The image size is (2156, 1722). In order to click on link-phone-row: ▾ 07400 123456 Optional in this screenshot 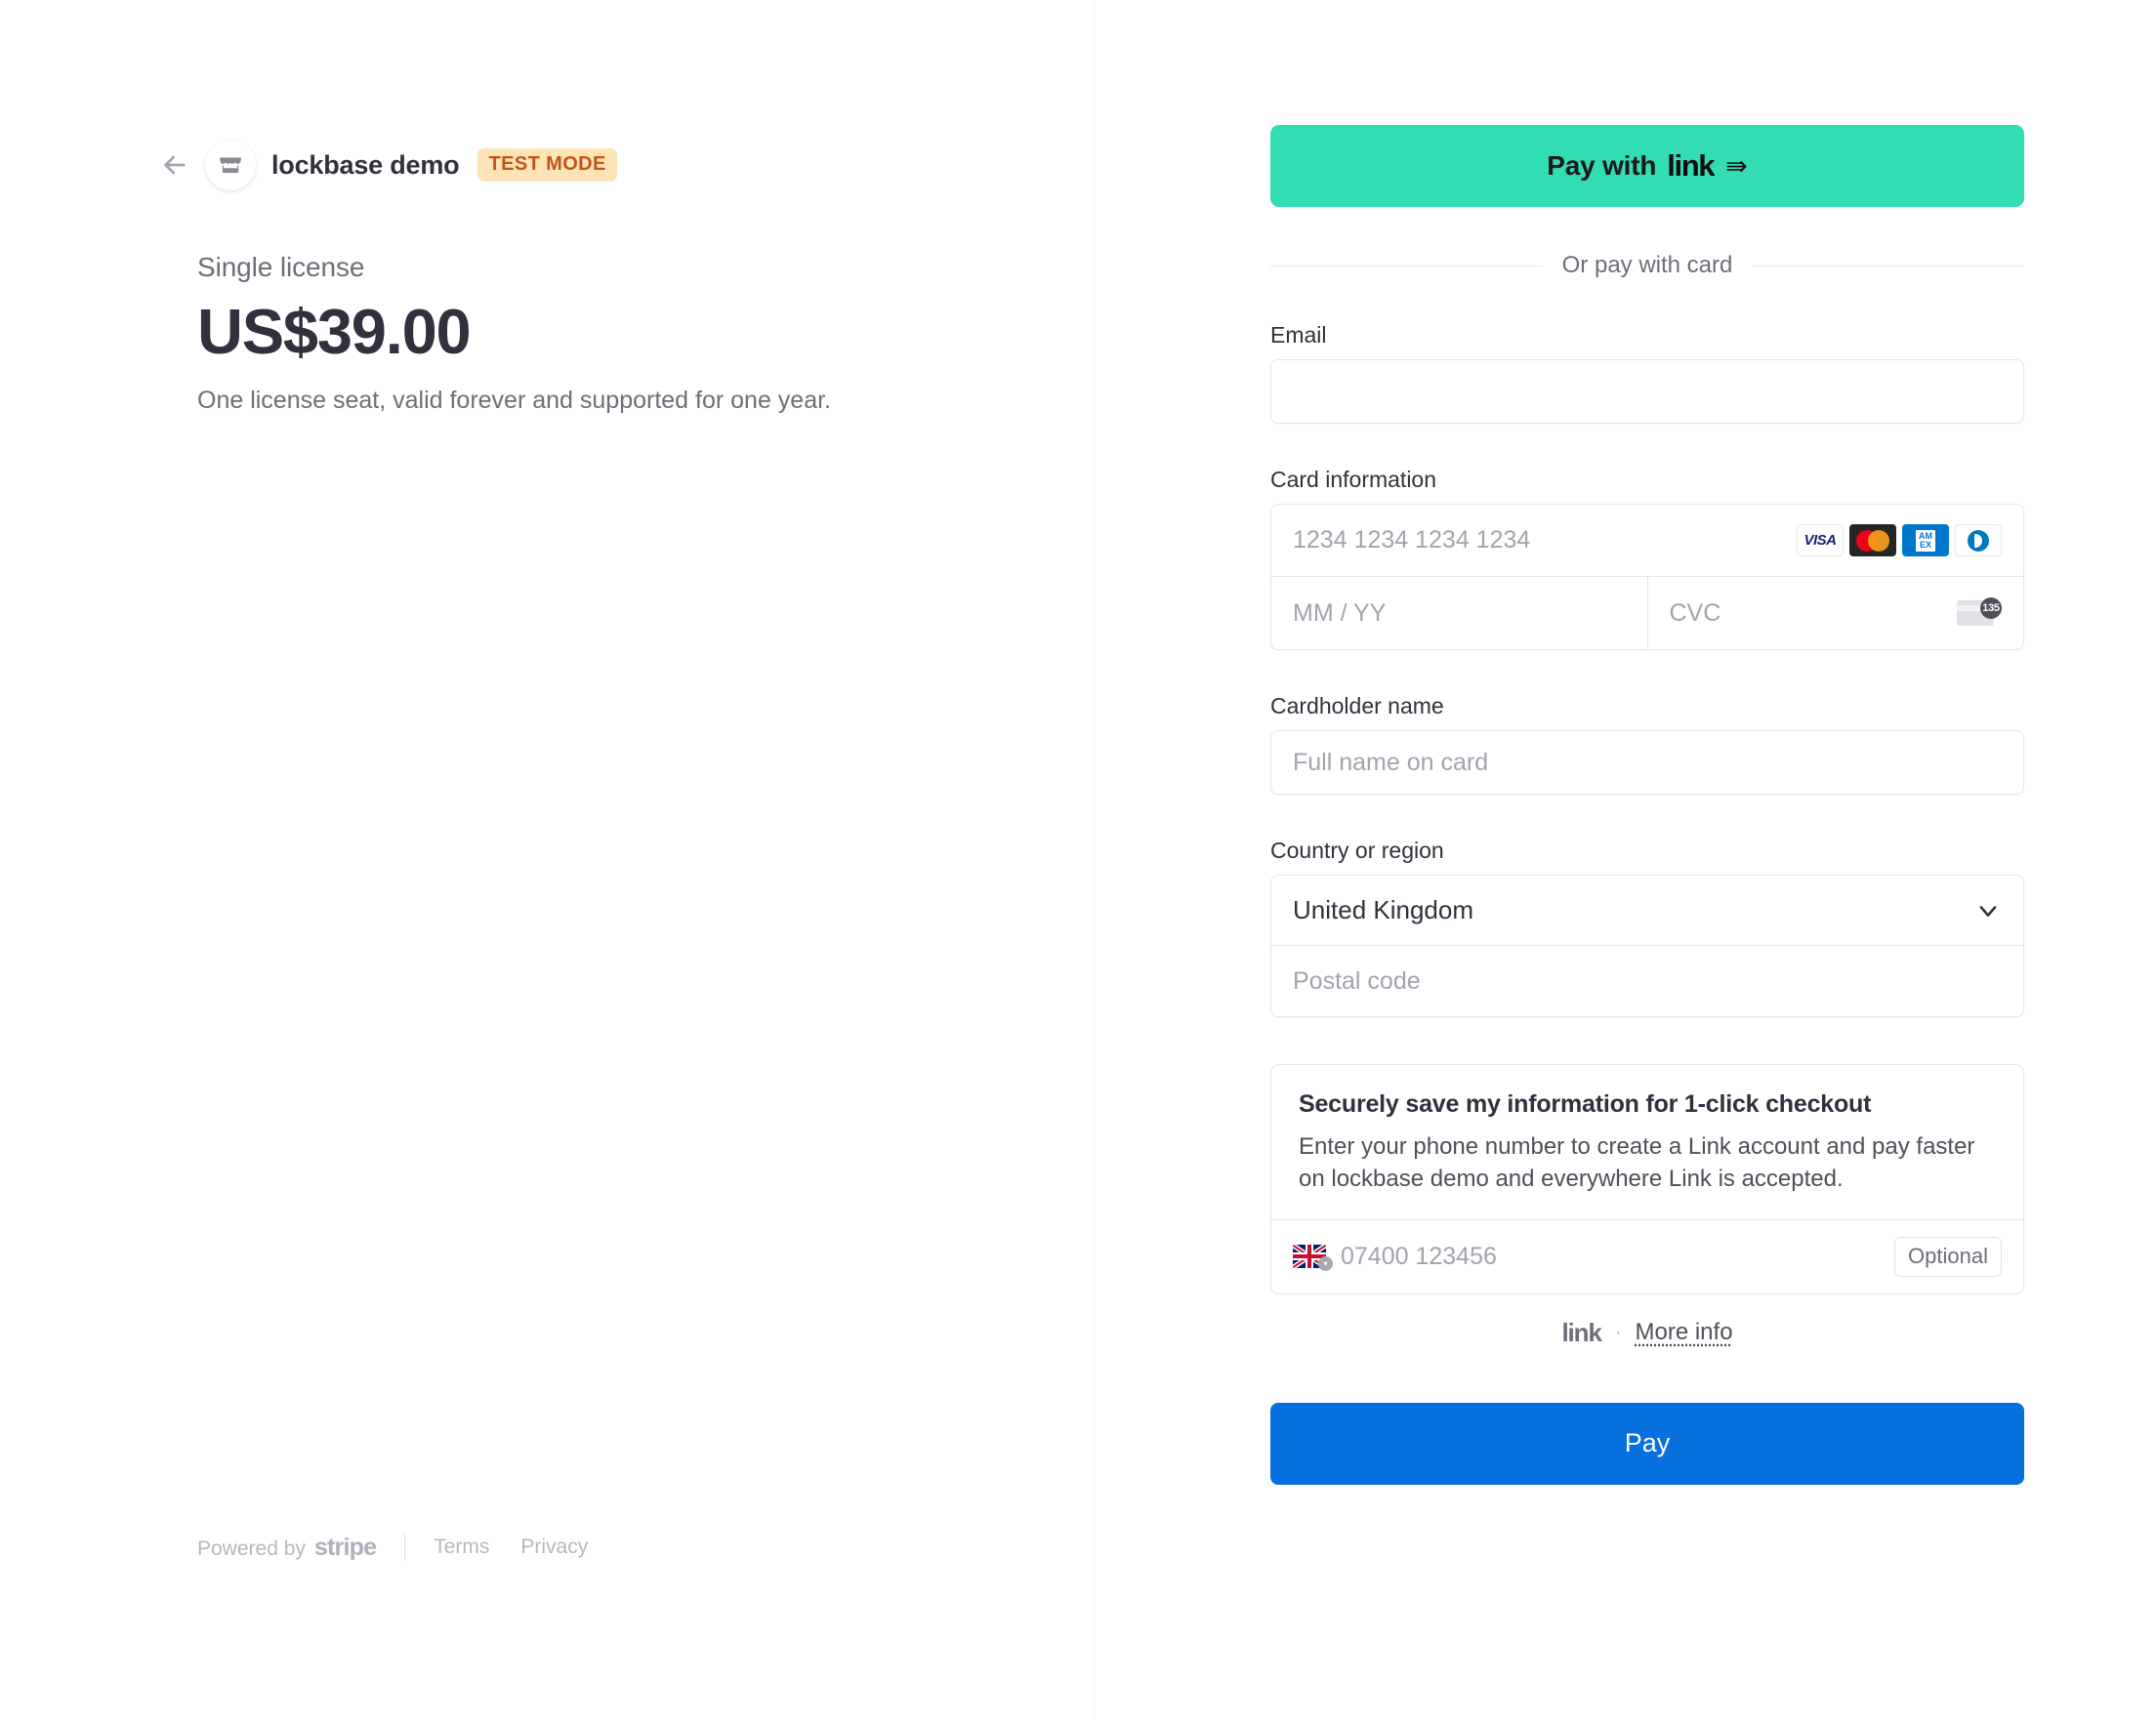, I will do `click(1647, 1255)`.